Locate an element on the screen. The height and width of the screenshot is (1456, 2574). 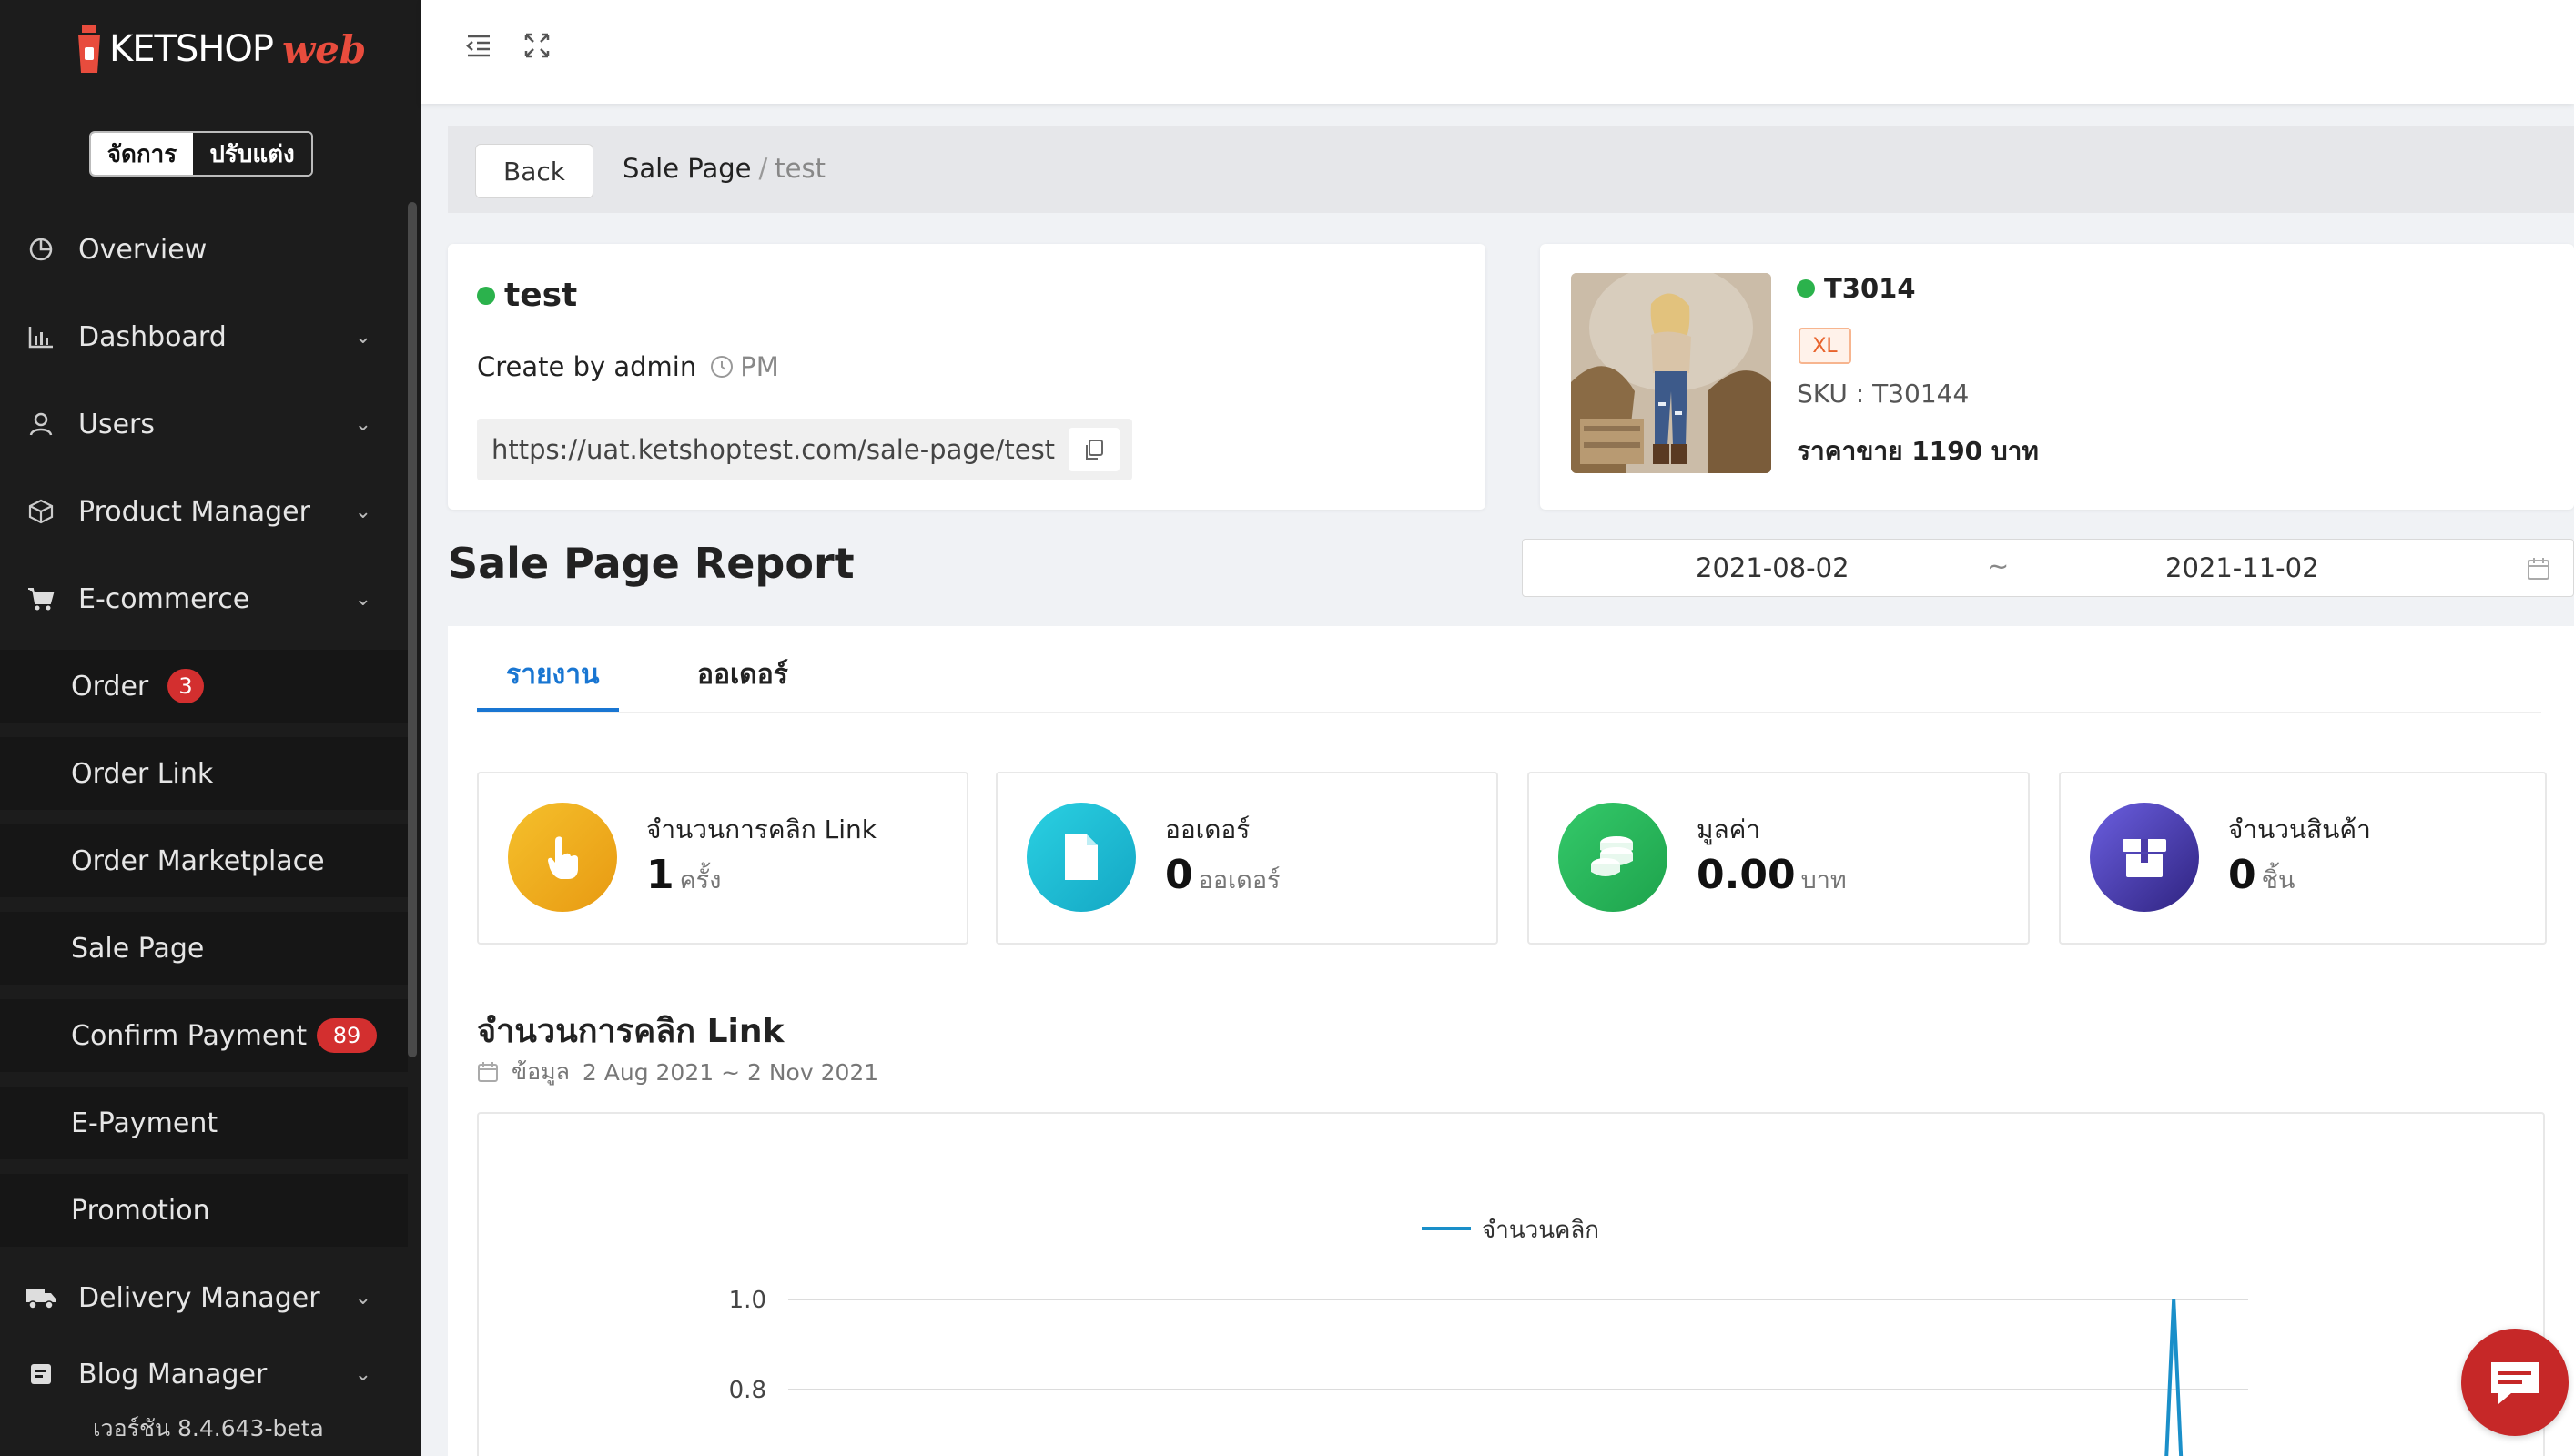
copy-icon is located at coordinates (1094, 450).